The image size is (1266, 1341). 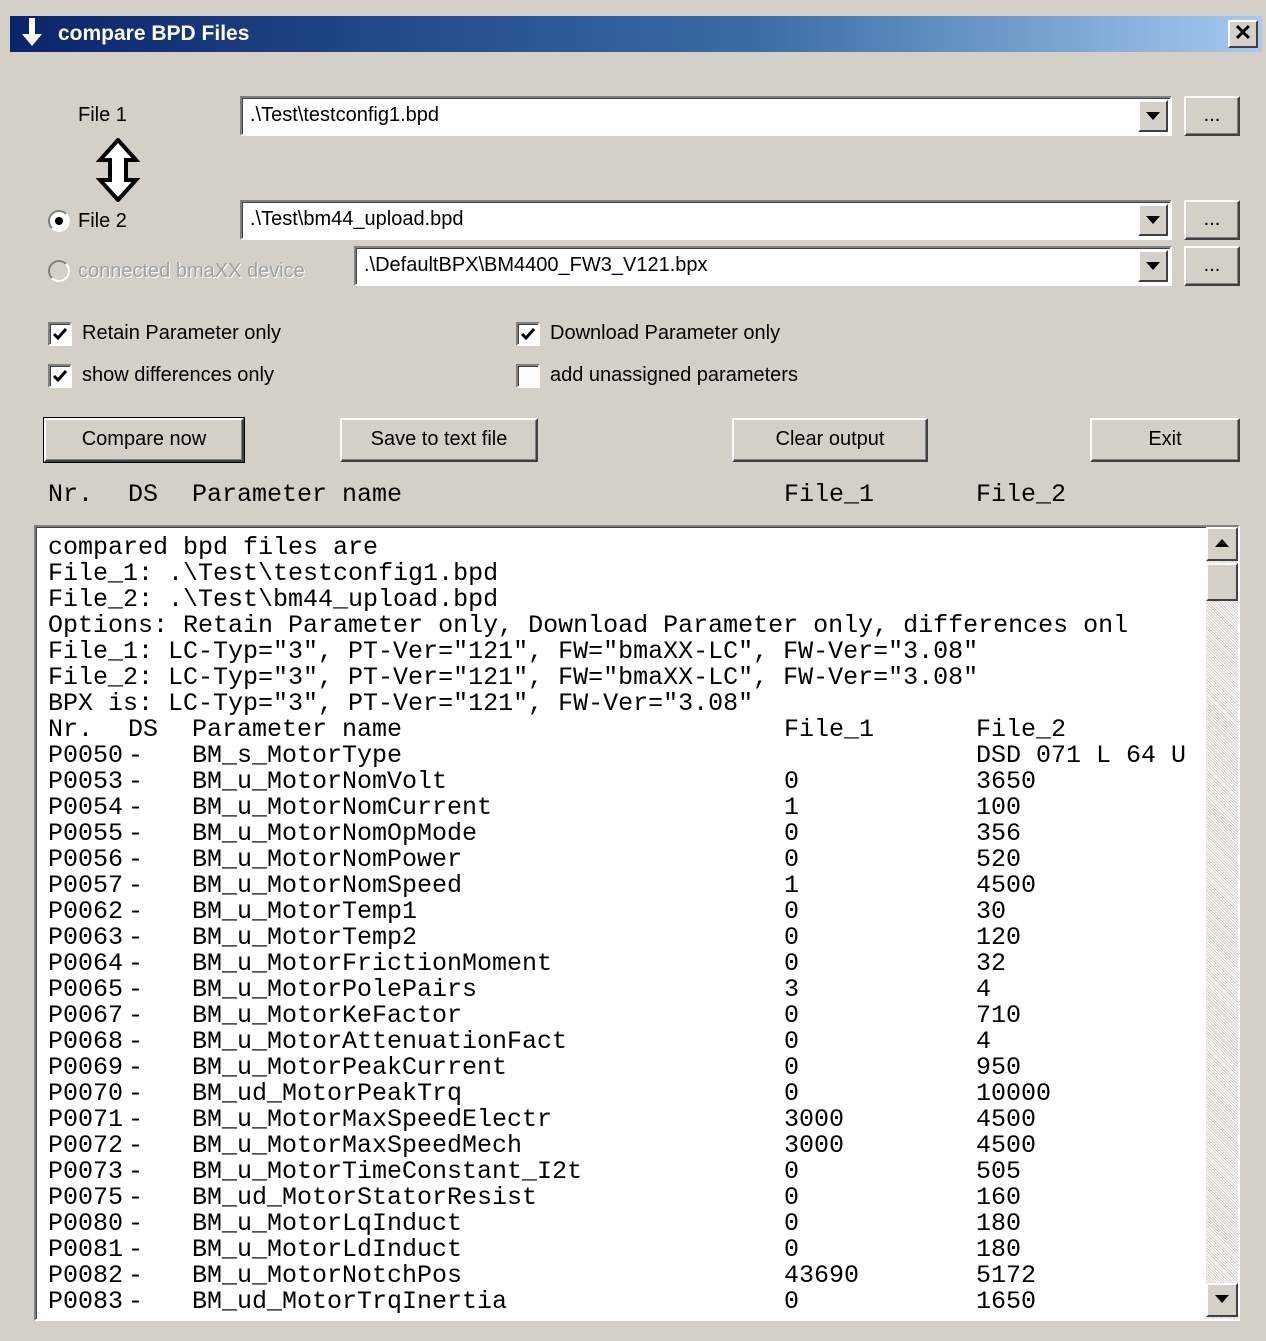 What do you see at coordinates (1006, 782) in the screenshot?
I see `cell-file2: 3650` at bounding box center [1006, 782].